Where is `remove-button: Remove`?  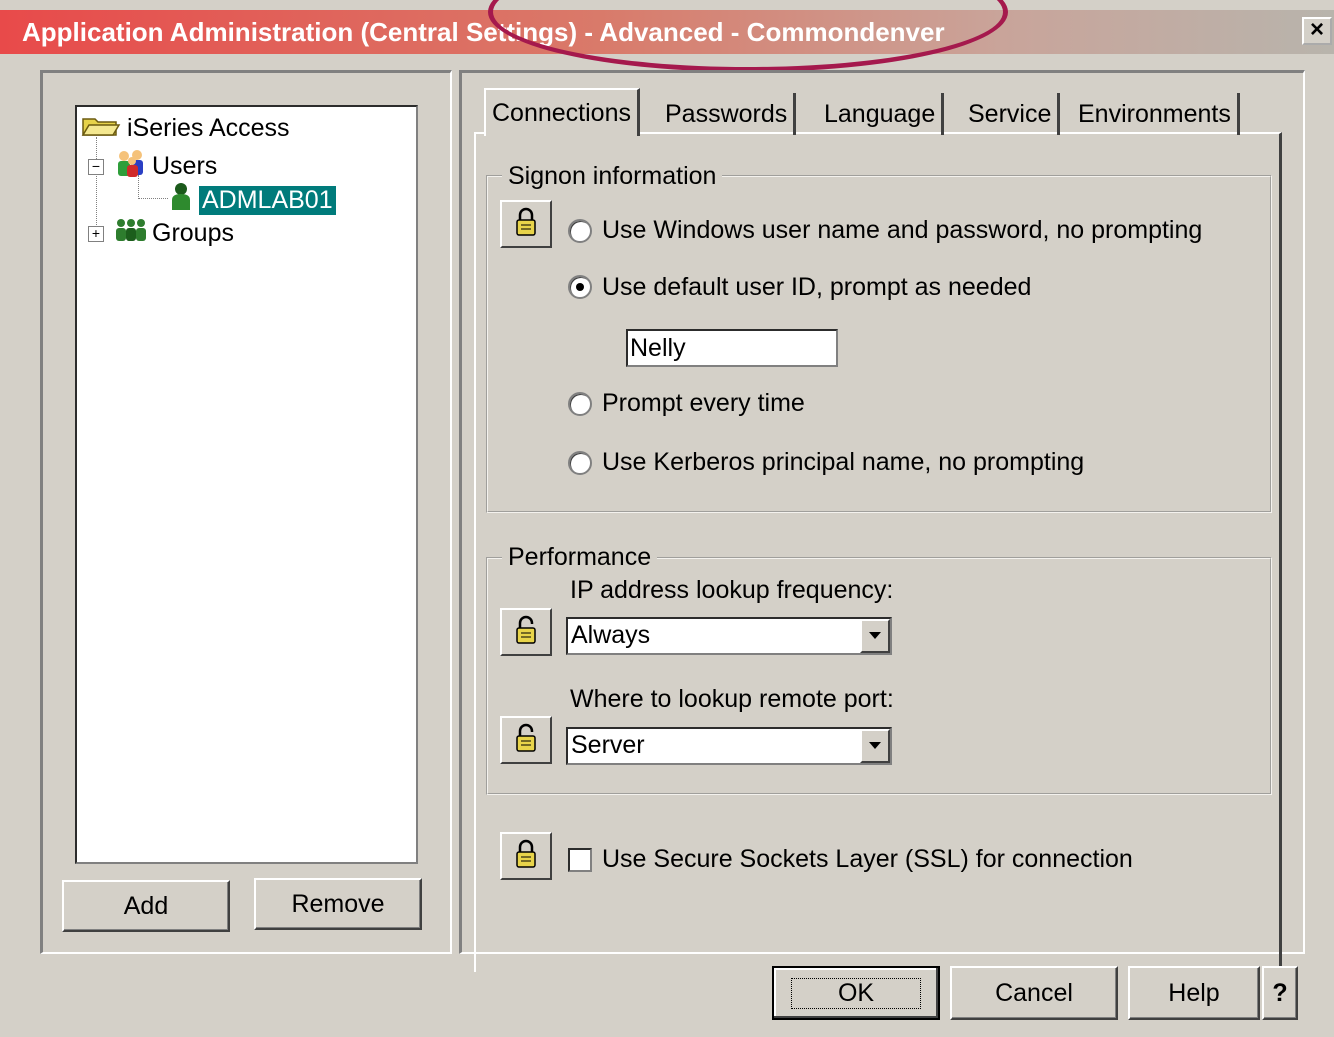
remove-button: Remove is located at coordinates (338, 904).